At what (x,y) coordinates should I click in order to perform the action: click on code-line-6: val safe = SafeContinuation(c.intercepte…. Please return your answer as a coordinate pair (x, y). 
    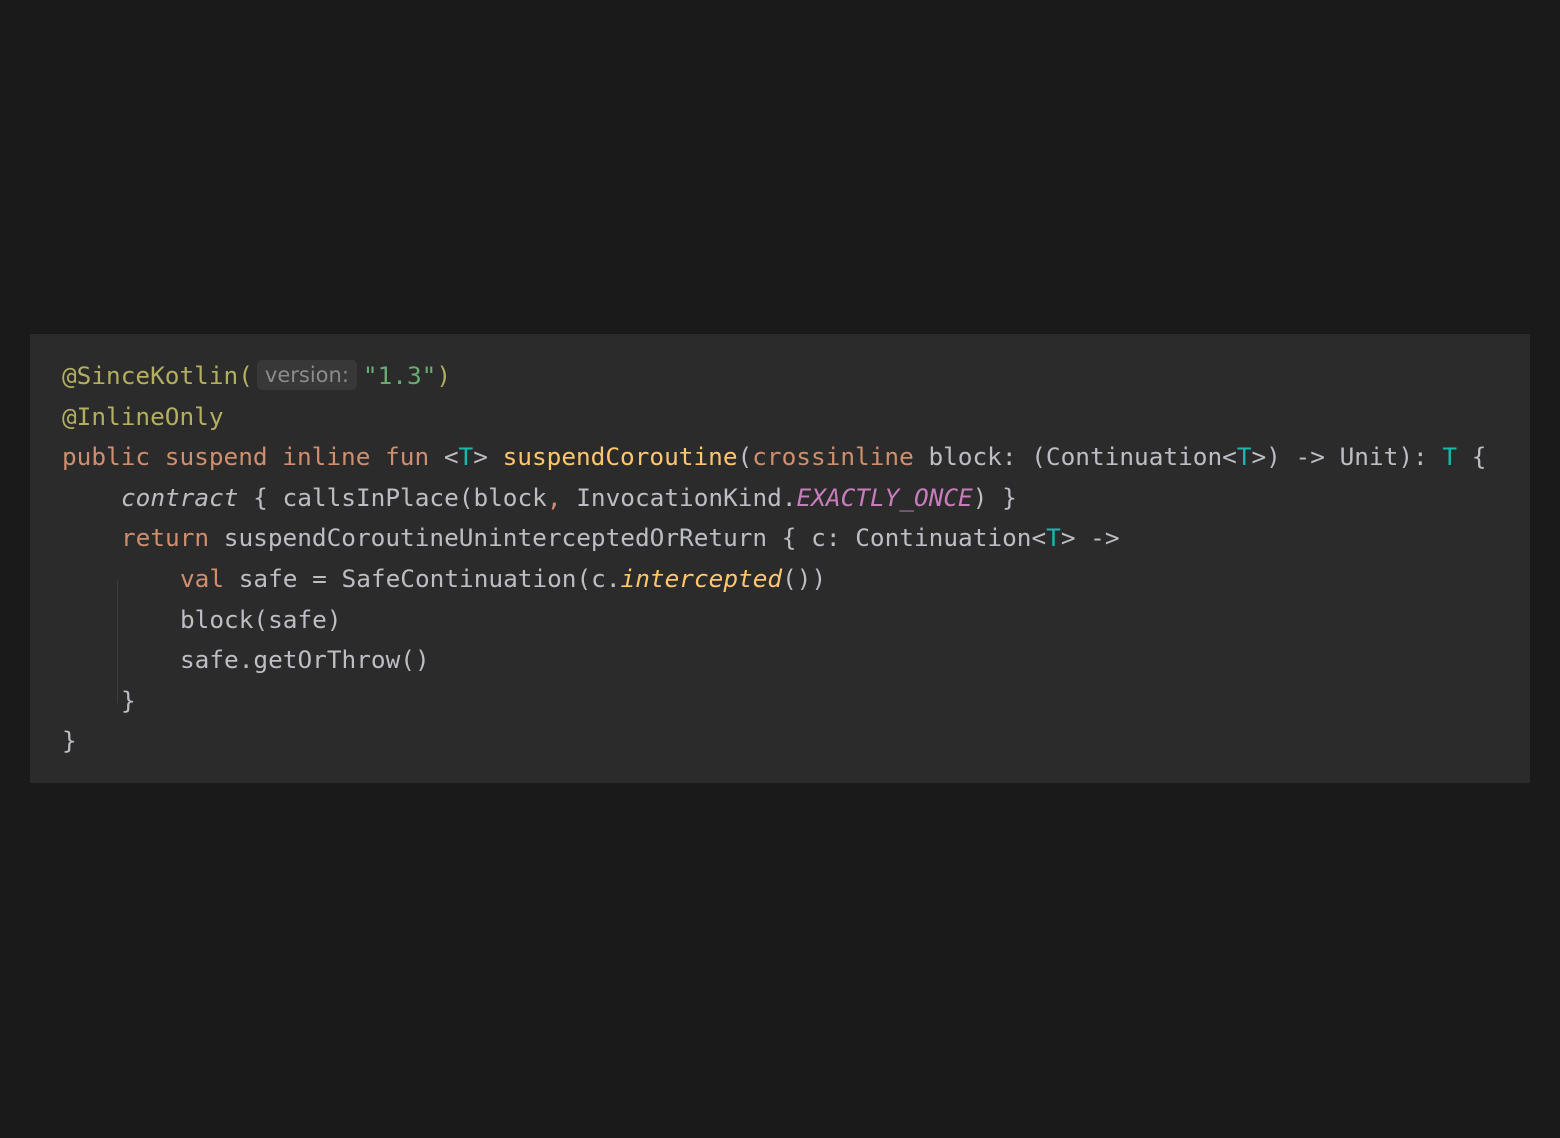
    Looking at the image, I should click on (796, 579).